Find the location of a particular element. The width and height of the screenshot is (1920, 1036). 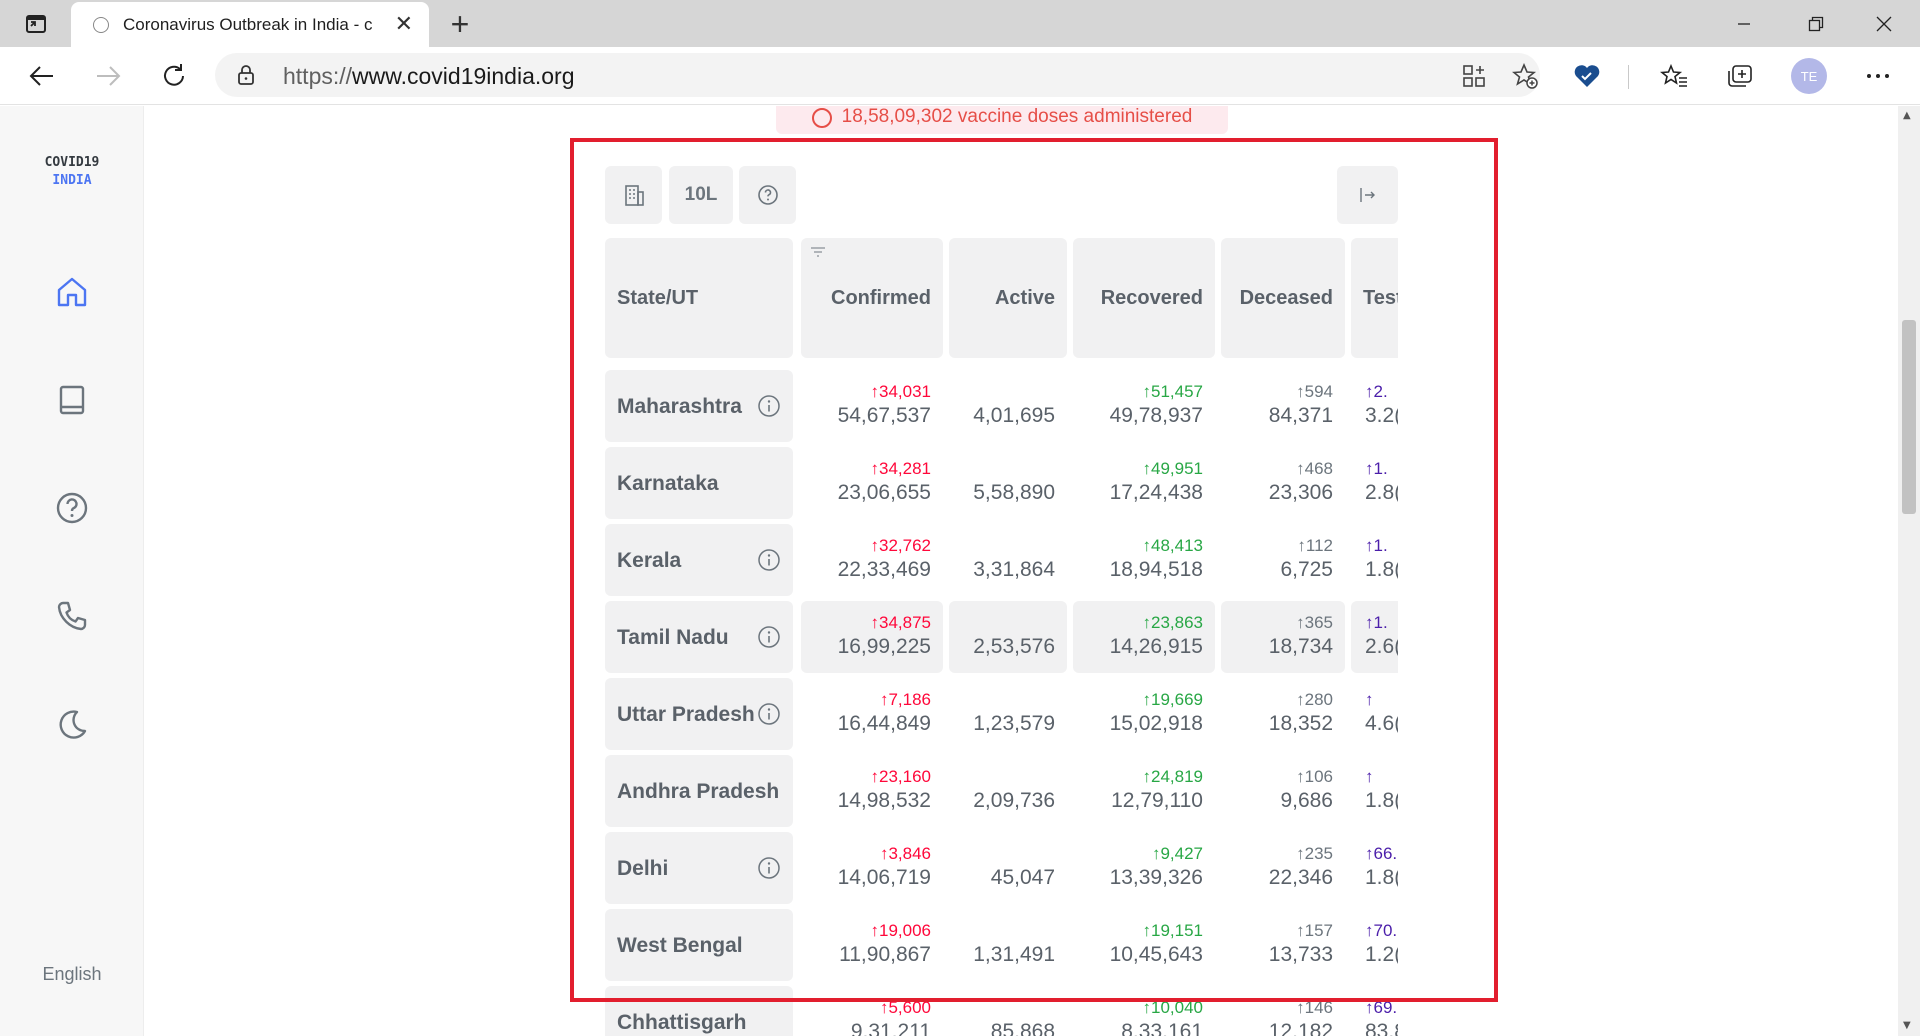

deceased-value: 9,686 is located at coordinates (1306, 800).